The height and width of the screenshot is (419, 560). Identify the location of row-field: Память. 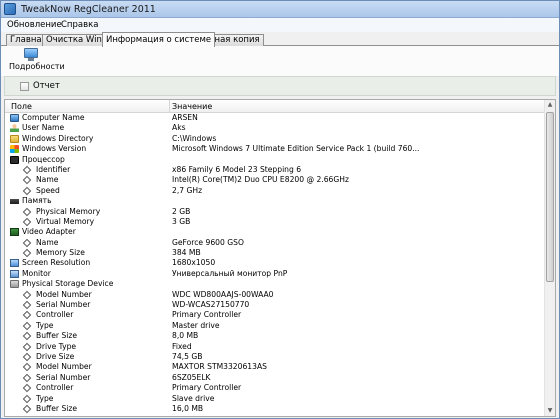
(37, 201).